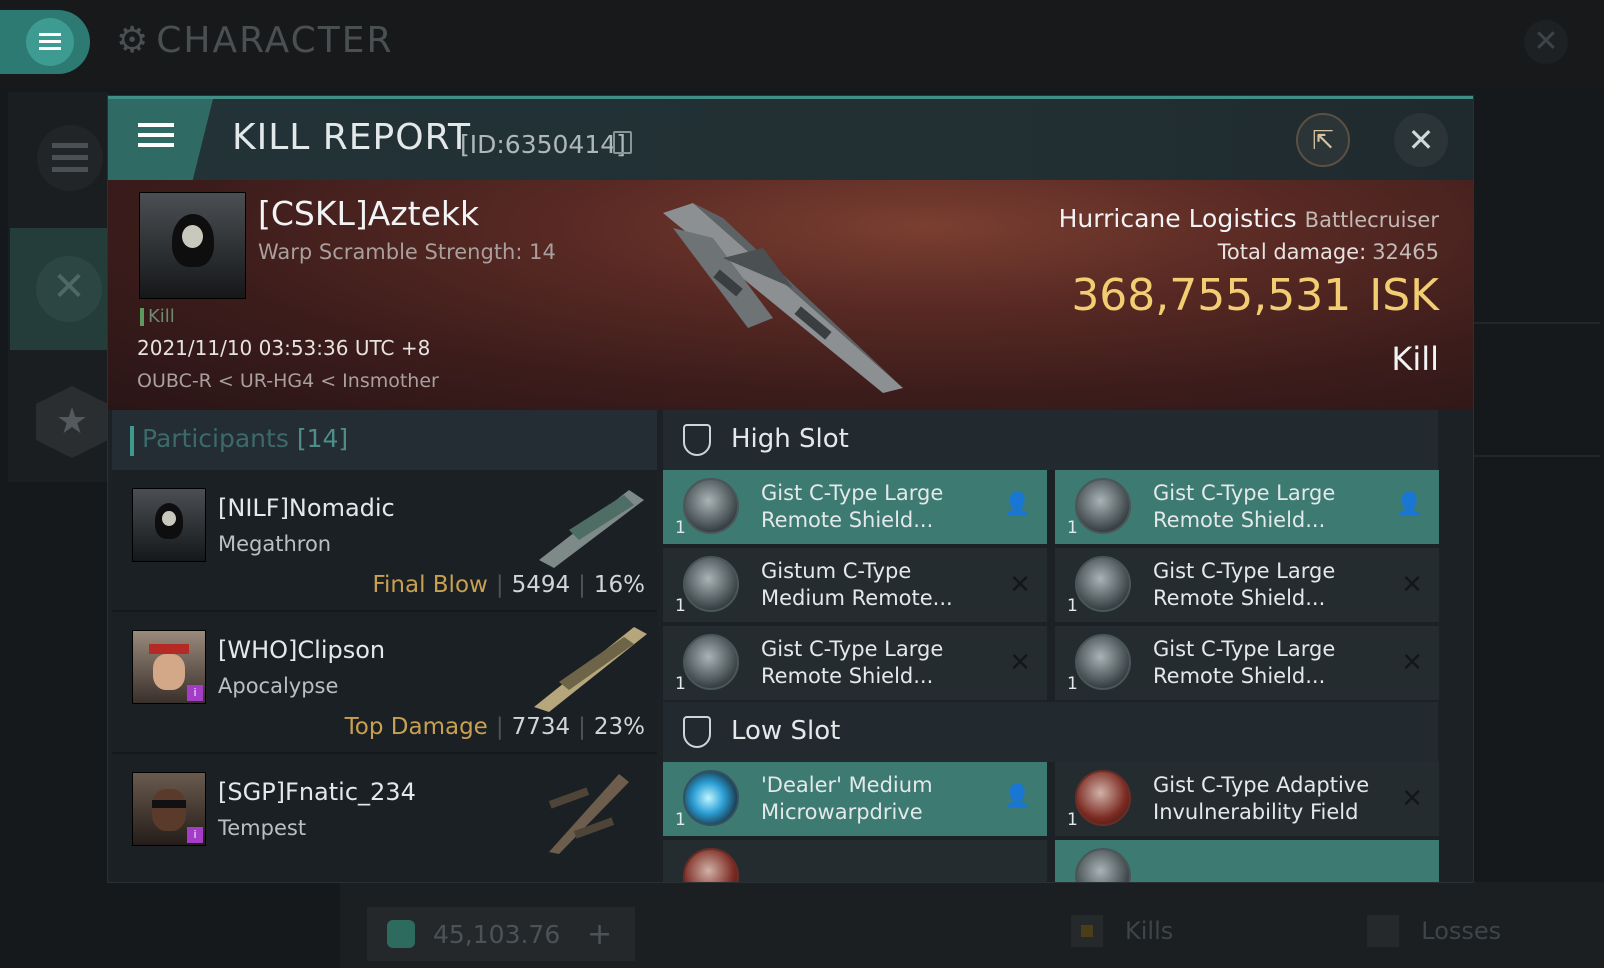 The image size is (1604, 968). I want to click on add-funds-button: +, so click(599, 934).